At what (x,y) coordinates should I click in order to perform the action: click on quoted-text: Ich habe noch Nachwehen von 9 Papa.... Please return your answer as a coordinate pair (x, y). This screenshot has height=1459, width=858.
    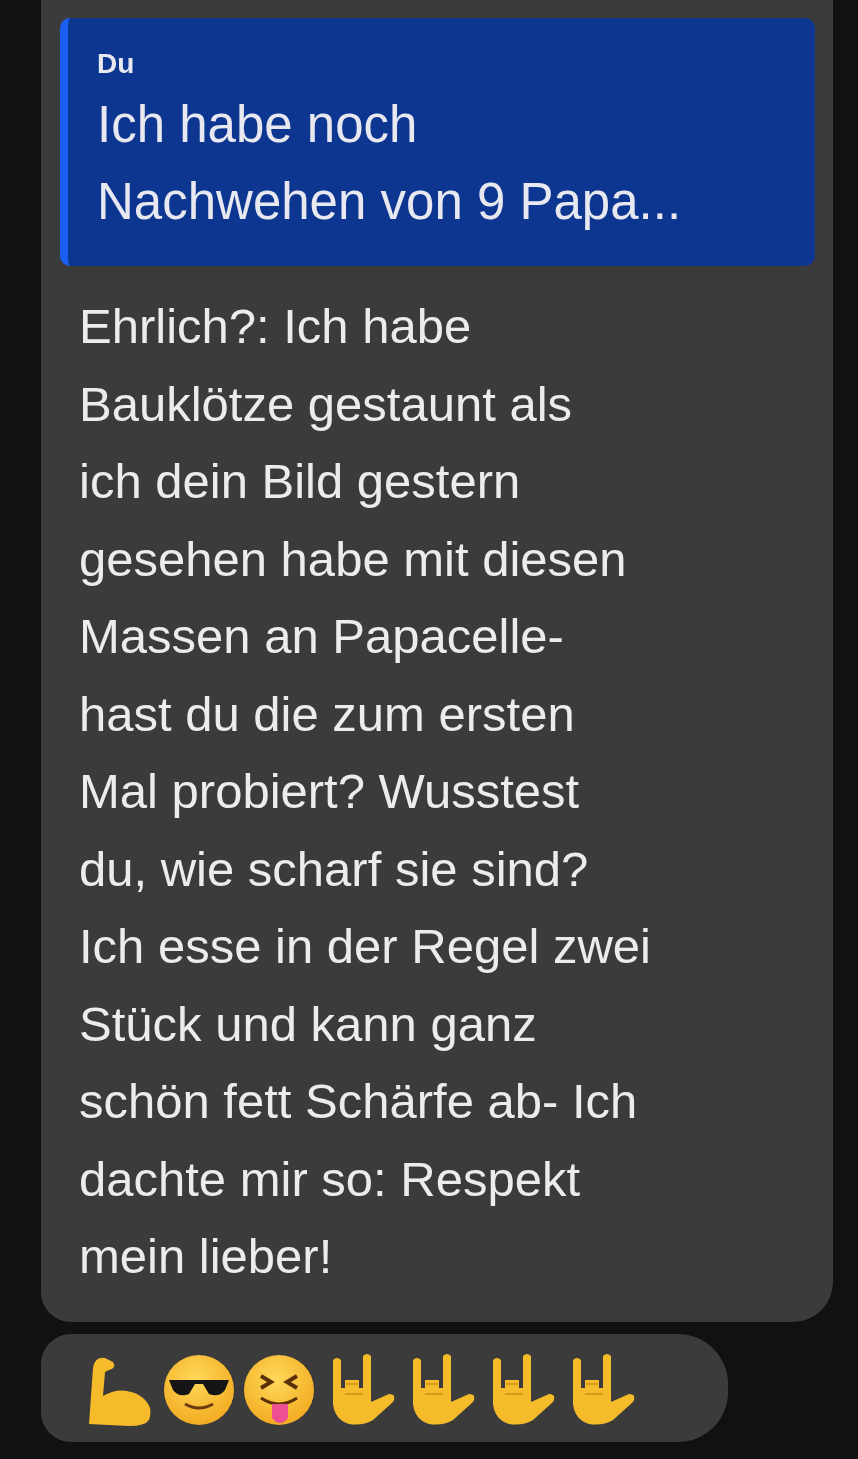
    Looking at the image, I should click on (390, 163).